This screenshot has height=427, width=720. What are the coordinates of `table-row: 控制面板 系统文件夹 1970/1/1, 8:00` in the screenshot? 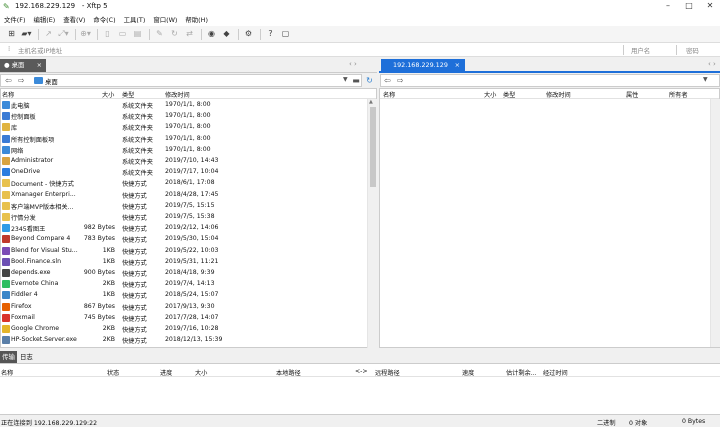 It's located at (184, 116).